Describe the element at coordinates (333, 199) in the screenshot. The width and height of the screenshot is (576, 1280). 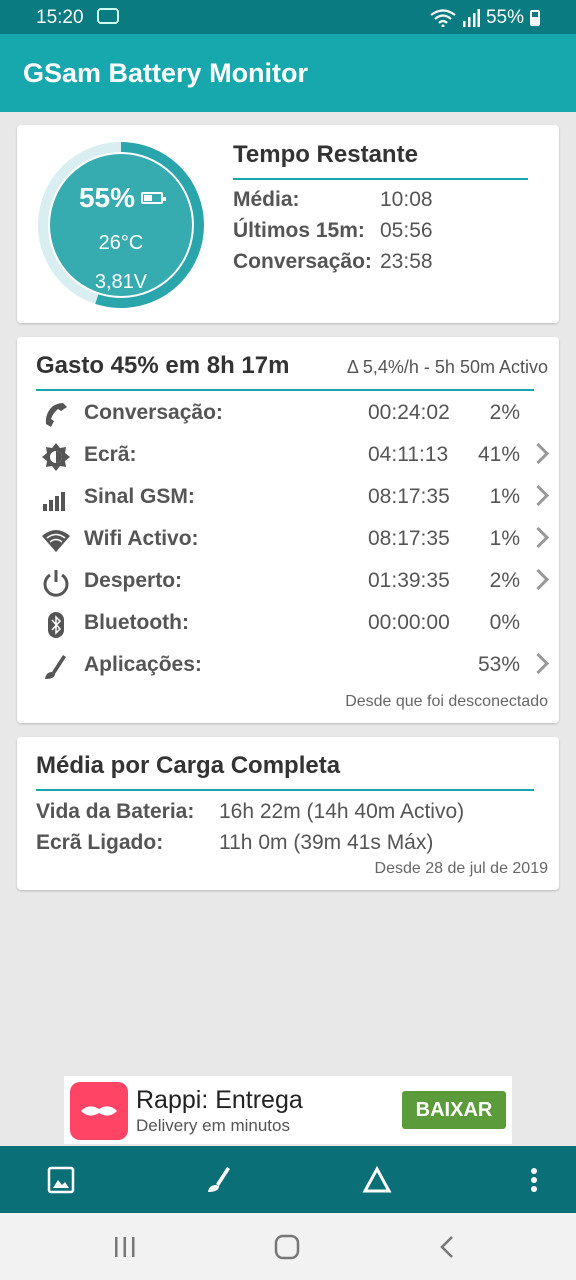
I see `remaining-row: Média: 10:08` at that location.